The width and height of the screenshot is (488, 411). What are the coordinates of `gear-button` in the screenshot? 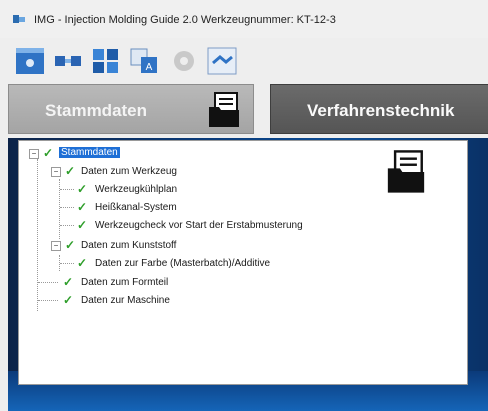 It's located at (184, 61).